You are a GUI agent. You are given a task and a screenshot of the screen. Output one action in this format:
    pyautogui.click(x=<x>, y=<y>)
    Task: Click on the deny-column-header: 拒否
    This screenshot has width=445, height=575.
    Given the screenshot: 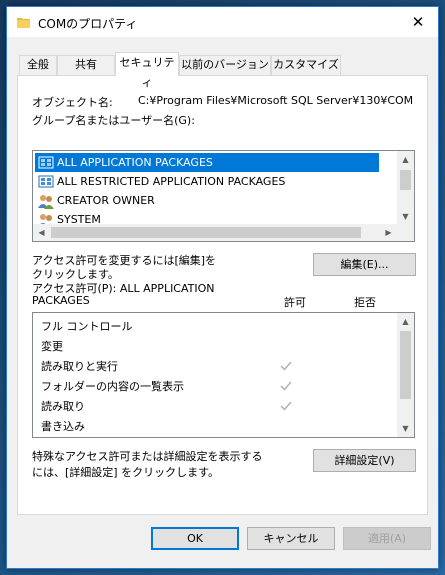 What is the action you would take?
    pyautogui.click(x=365, y=302)
    